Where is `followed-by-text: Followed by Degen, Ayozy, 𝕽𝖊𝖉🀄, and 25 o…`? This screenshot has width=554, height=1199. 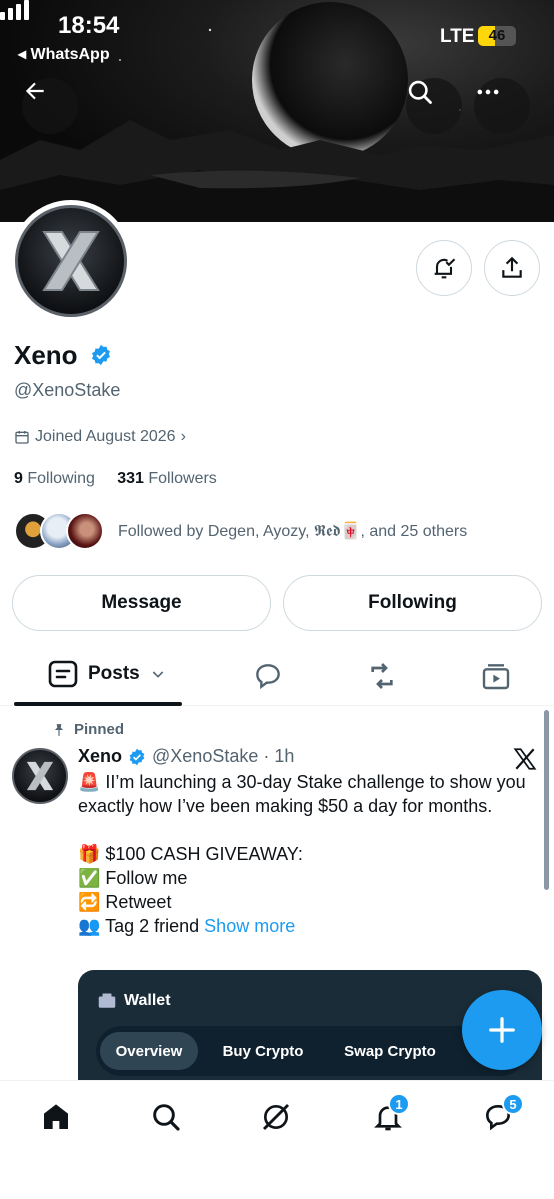
followed-by-text: Followed by Degen, Ayozy, 𝕽𝖊𝖉🀄, and 25 o… is located at coordinates (293, 531).